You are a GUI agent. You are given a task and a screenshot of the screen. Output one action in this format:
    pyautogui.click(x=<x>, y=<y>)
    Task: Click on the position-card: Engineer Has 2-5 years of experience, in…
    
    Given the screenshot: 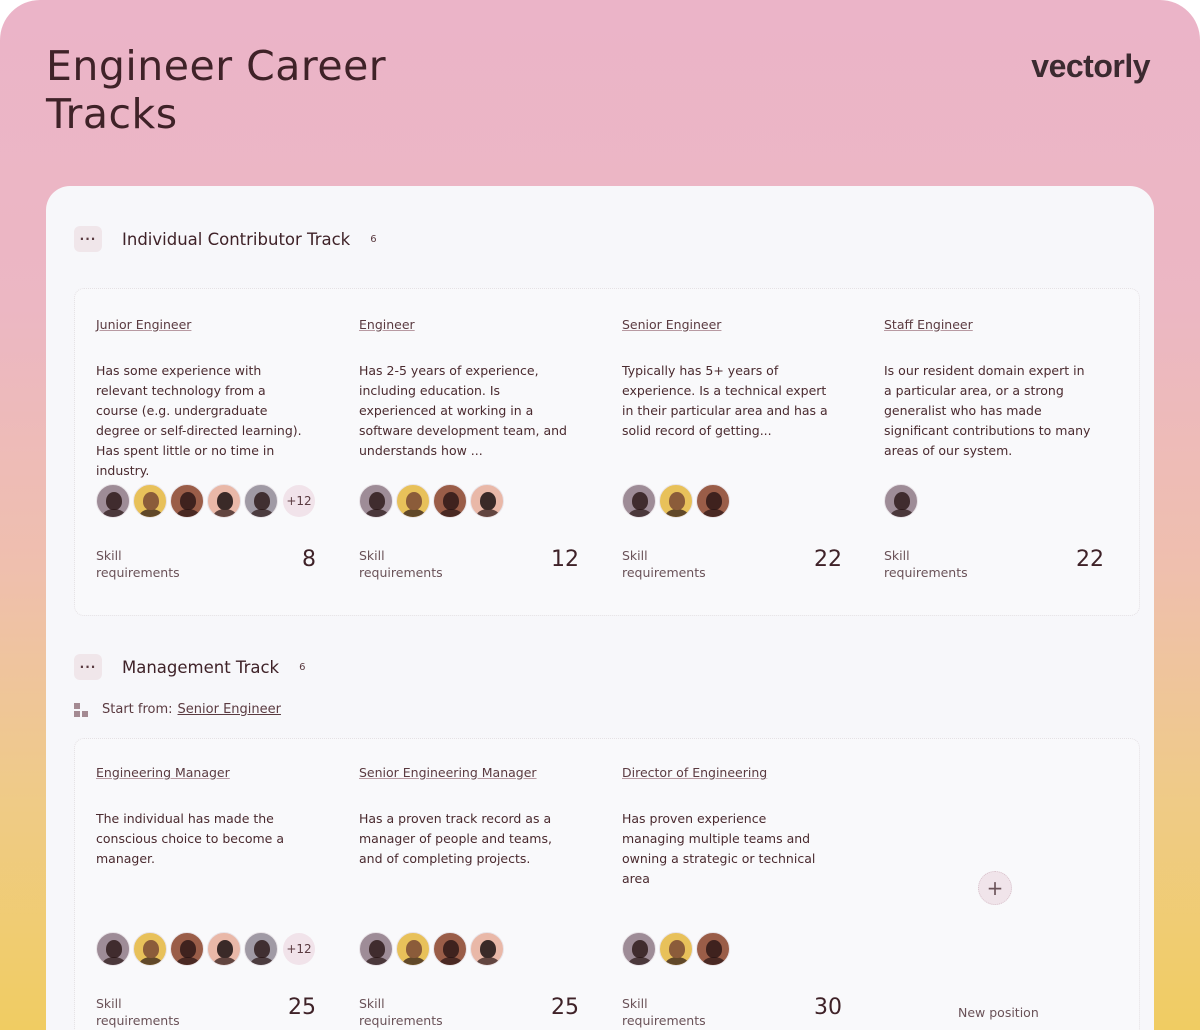 What is the action you would take?
    pyautogui.click(x=479, y=457)
    